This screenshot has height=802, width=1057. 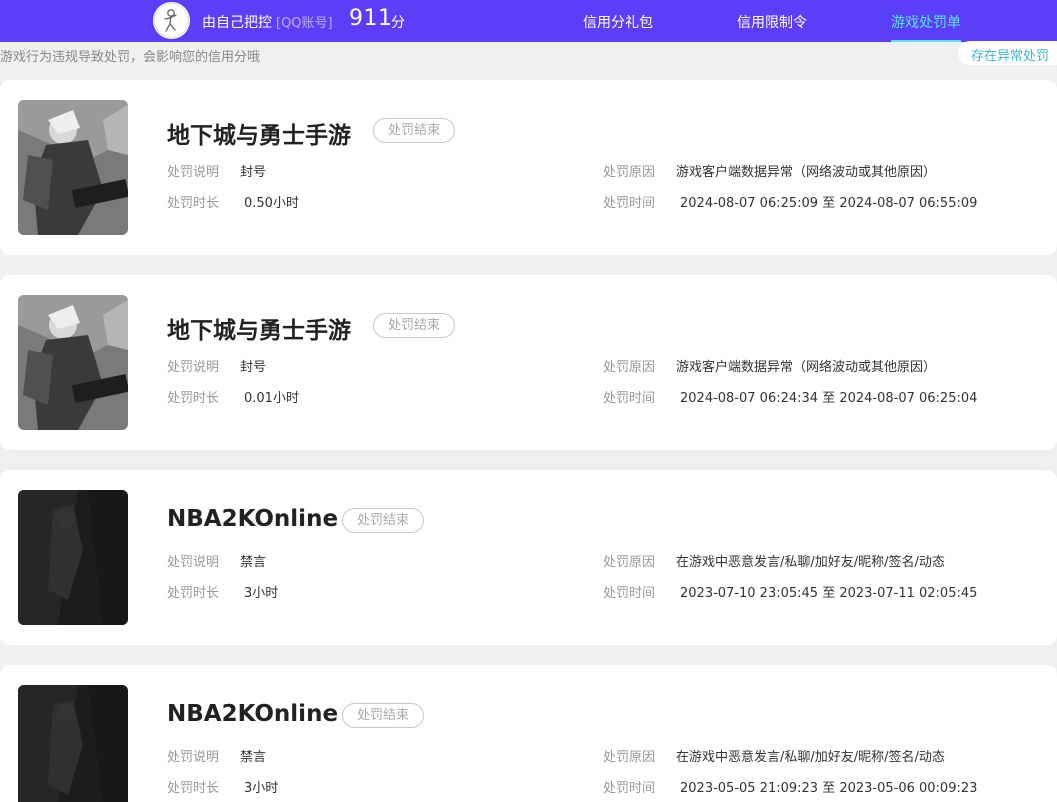 What do you see at coordinates (926, 41) in the screenshot?
I see `active-tab-indicator` at bounding box center [926, 41].